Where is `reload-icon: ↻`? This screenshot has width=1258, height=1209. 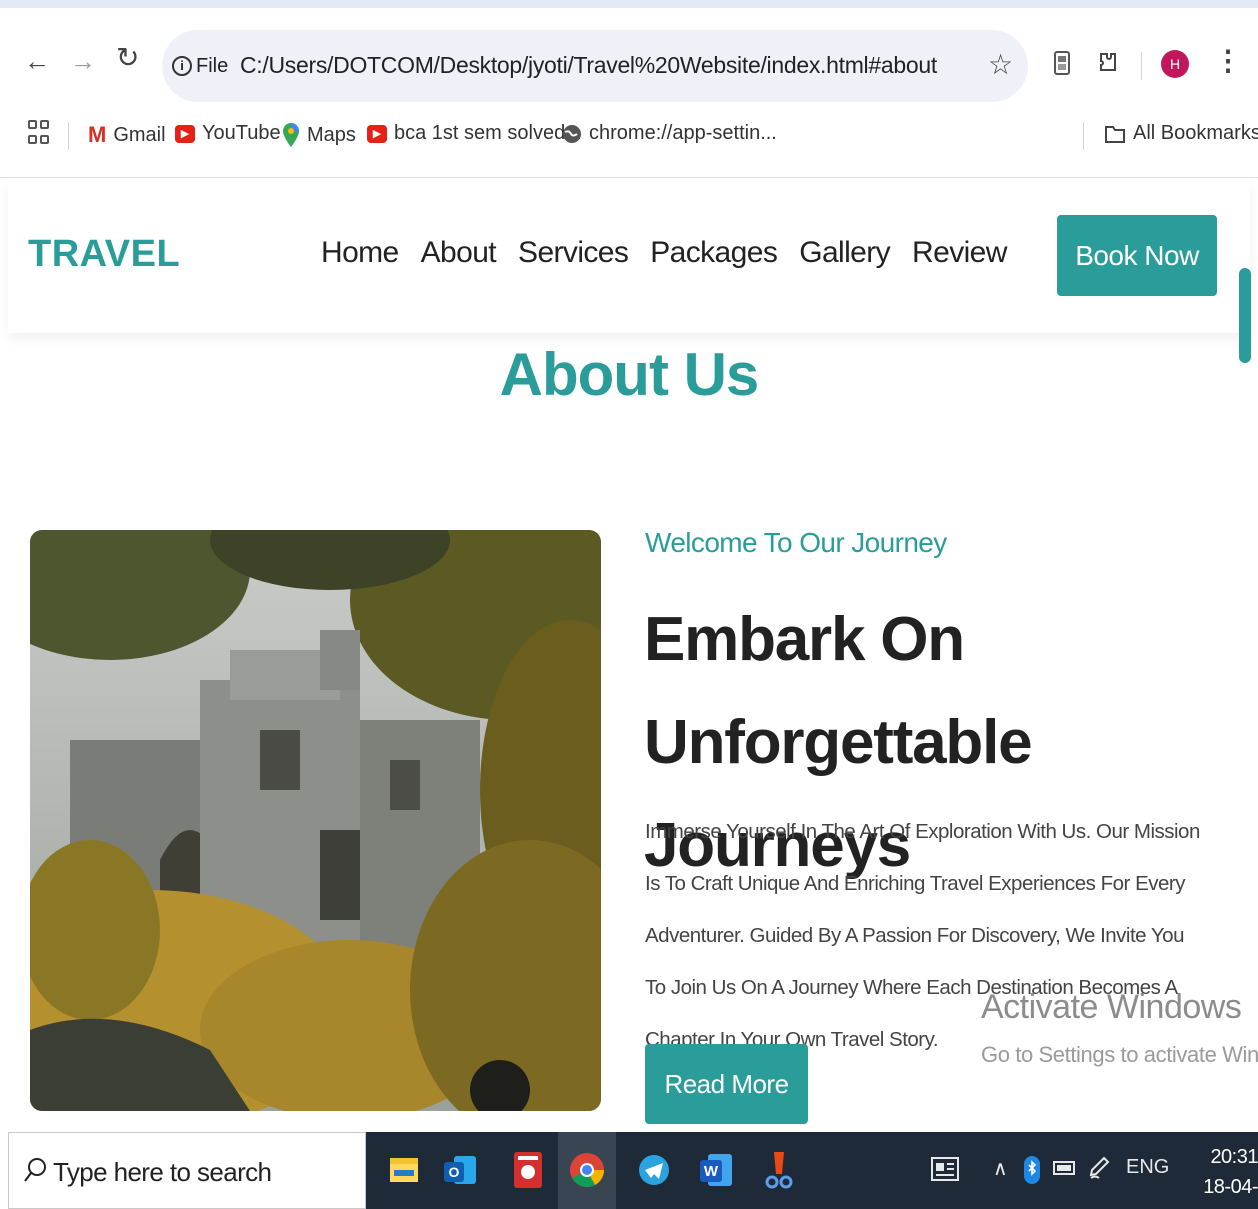 reload-icon: ↻ is located at coordinates (127, 58).